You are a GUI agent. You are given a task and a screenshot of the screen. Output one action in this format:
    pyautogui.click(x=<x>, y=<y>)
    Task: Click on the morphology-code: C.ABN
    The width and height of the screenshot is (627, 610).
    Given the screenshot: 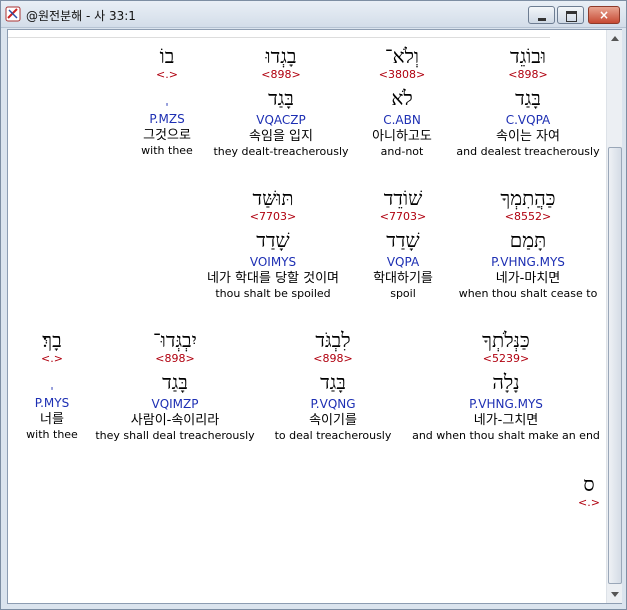 What is the action you would take?
    pyautogui.click(x=402, y=120)
    